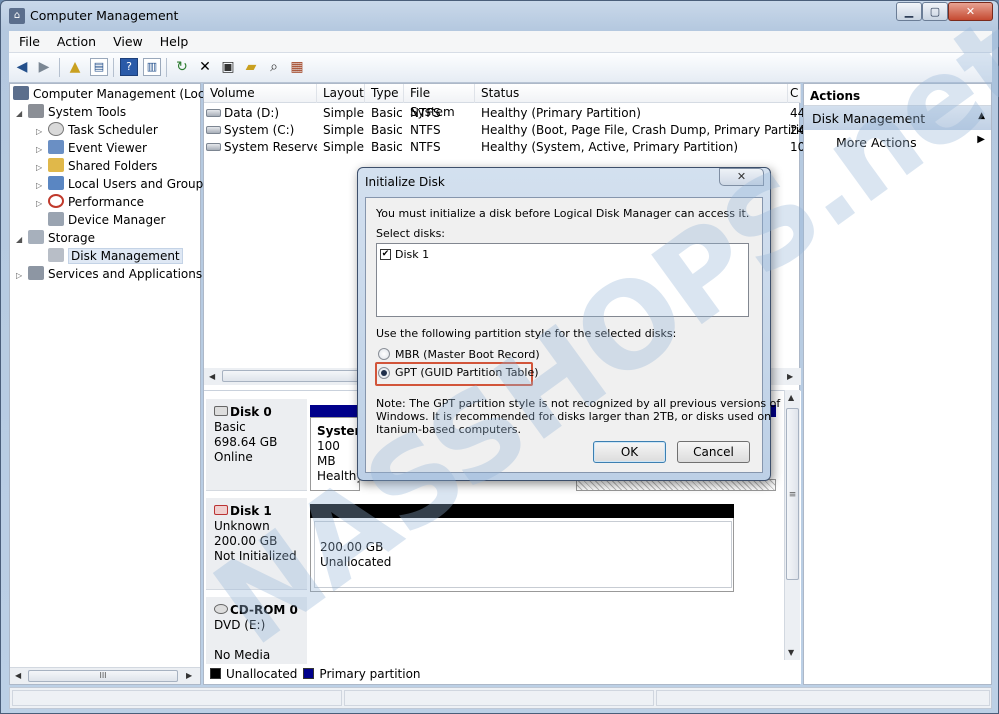 The height and width of the screenshot is (714, 999). What do you see at coordinates (228, 67) in the screenshot?
I see `properties-icon: ▣` at bounding box center [228, 67].